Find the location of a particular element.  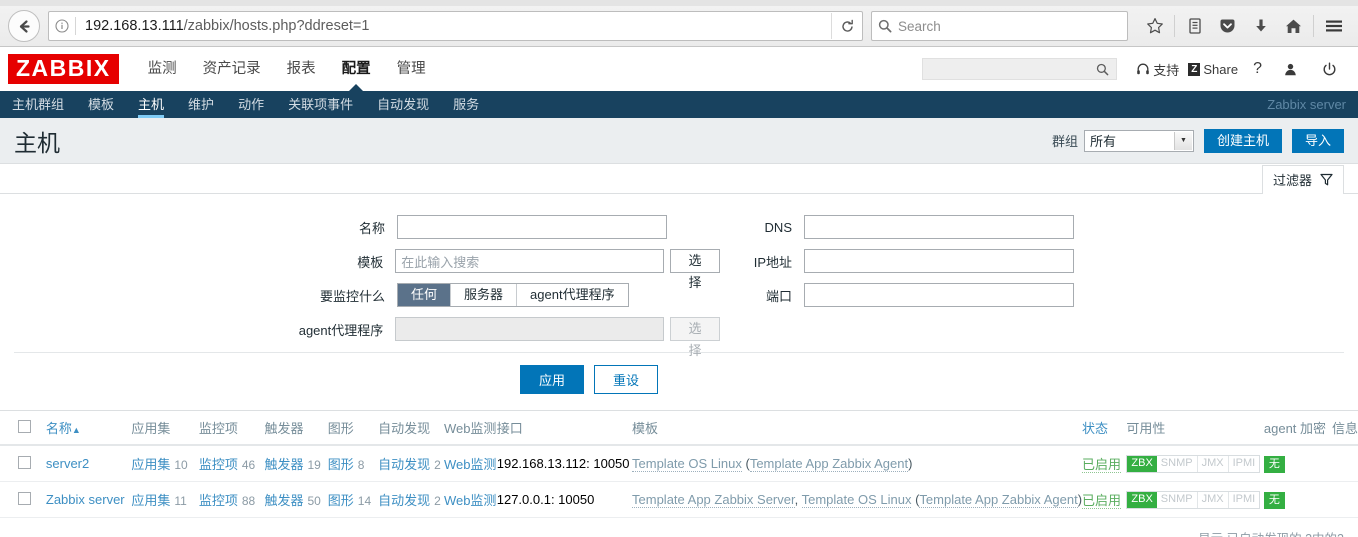

name-input is located at coordinates (532, 227).